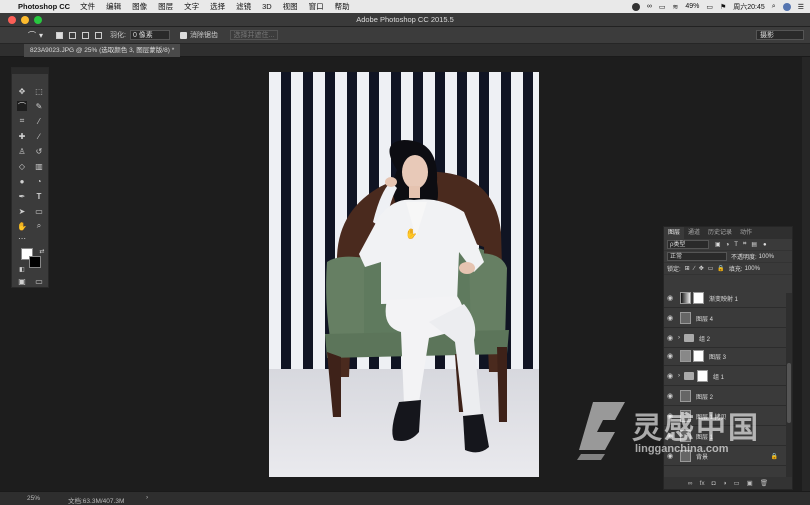 This screenshot has height=505, width=810. I want to click on document-tab: 823A9023.JPG @ 25% (选取颜色 3, 图层蒙版/8) *, so click(102, 50).